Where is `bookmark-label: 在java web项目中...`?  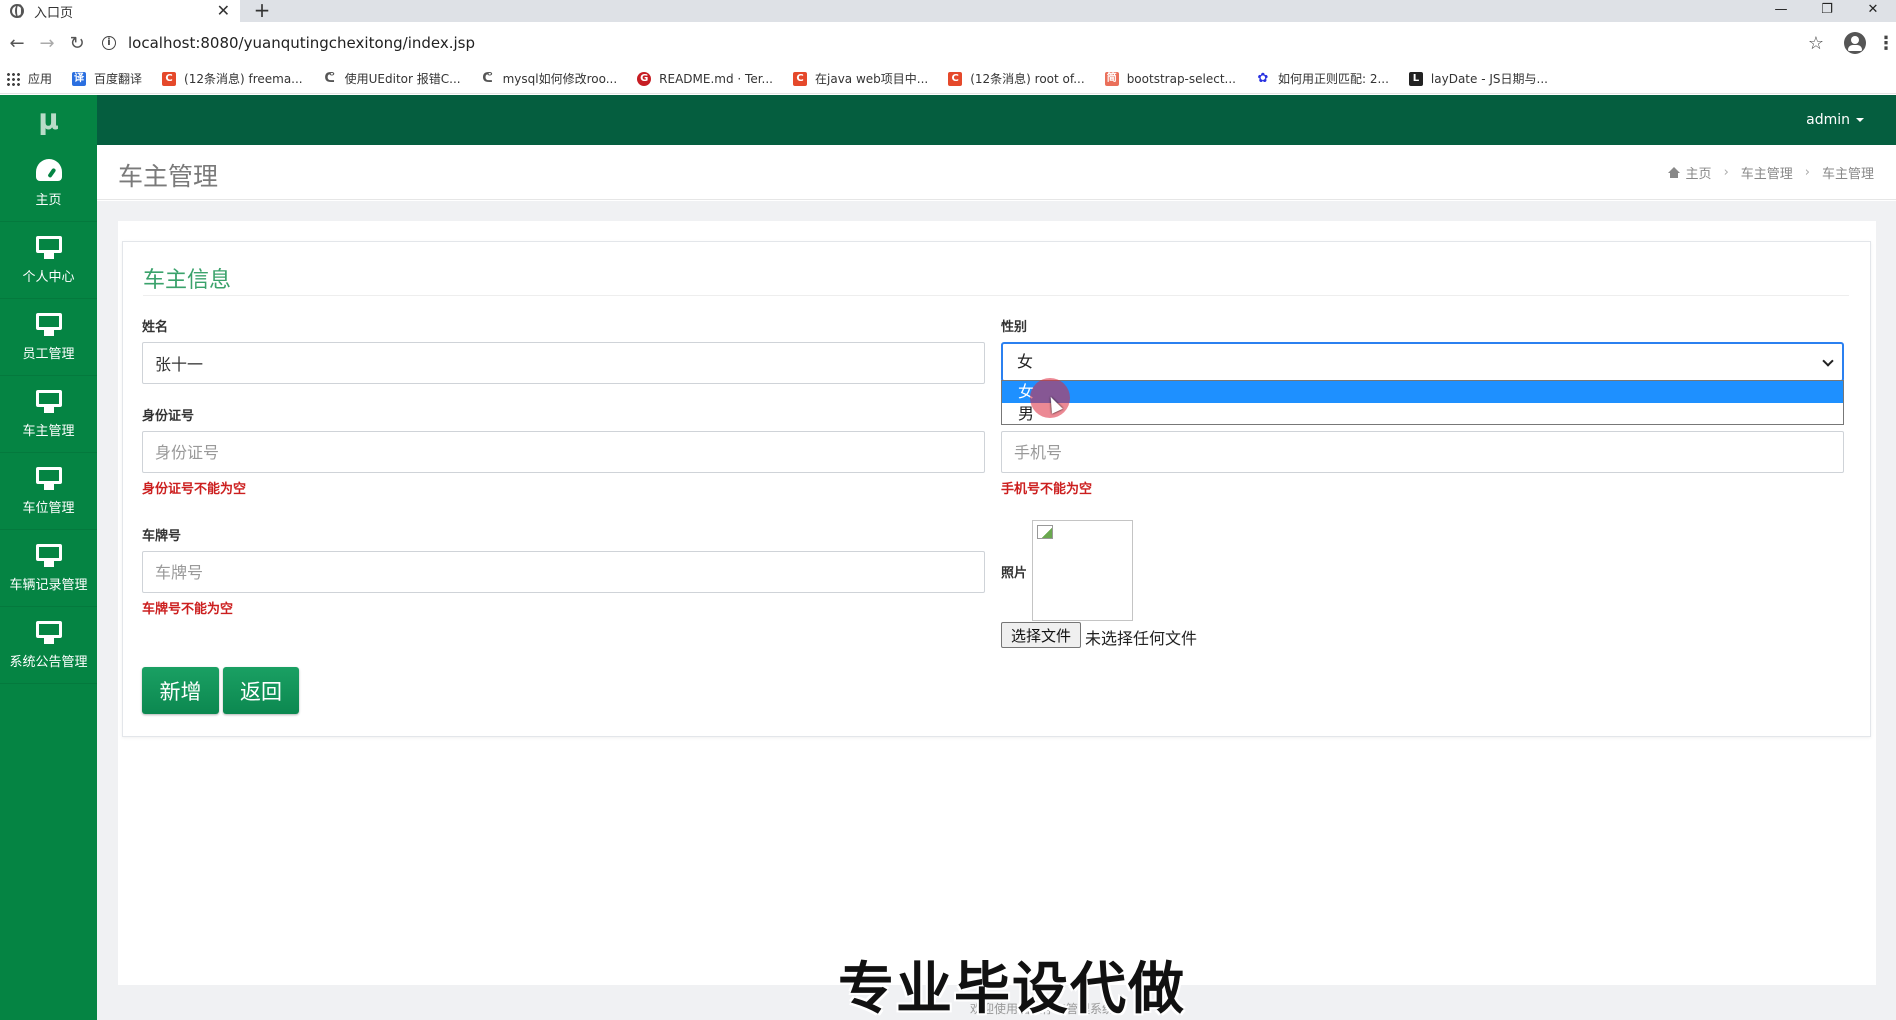 bookmark-label: 在java web项目中... is located at coordinates (872, 79).